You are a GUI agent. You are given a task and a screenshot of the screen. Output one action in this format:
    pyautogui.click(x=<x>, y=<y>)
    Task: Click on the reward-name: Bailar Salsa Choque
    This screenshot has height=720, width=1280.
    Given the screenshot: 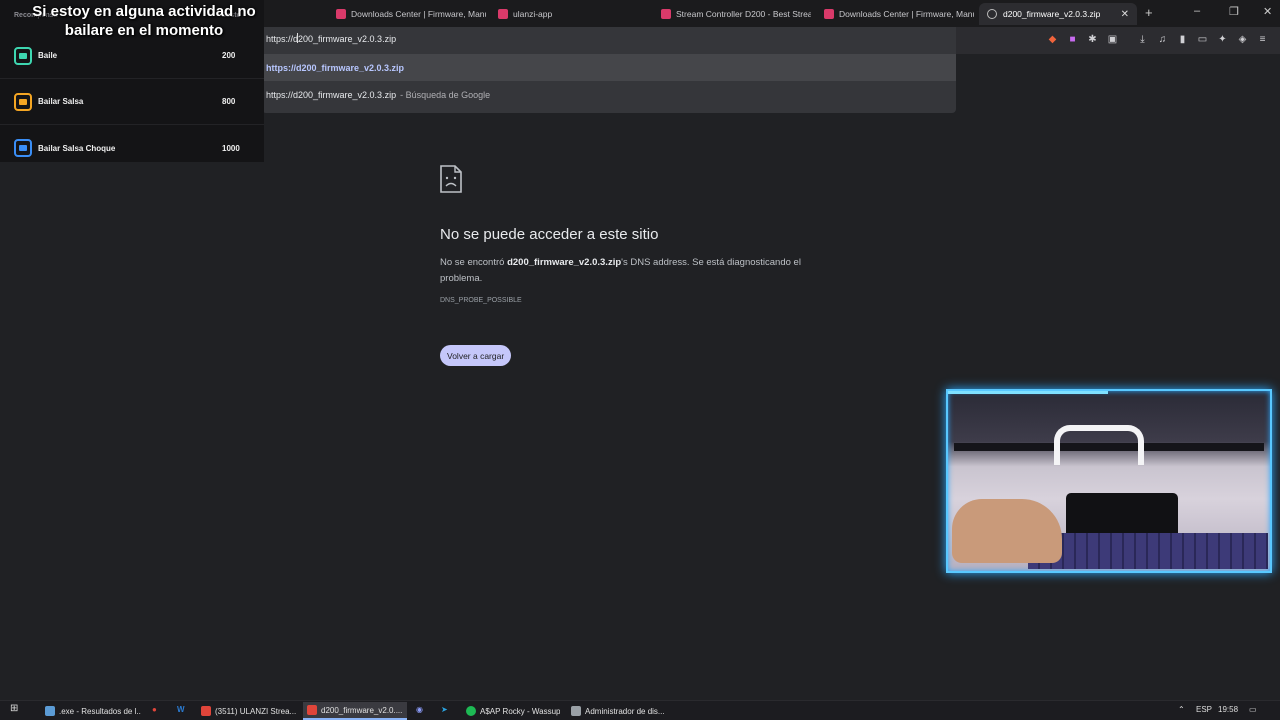 What is the action you would take?
    pyautogui.click(x=77, y=148)
    